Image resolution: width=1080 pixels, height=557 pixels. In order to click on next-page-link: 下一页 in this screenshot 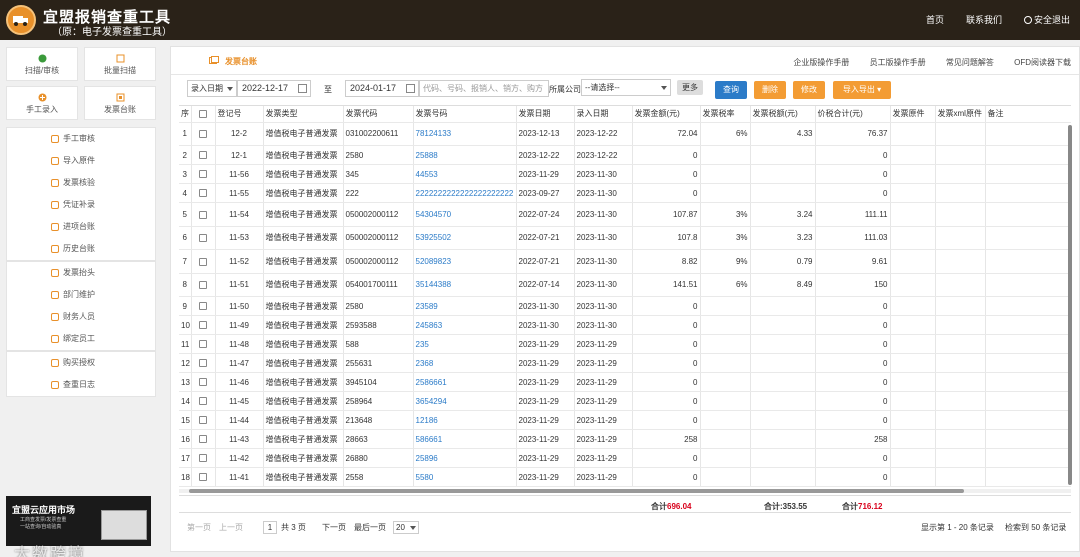, I will do `click(334, 527)`.